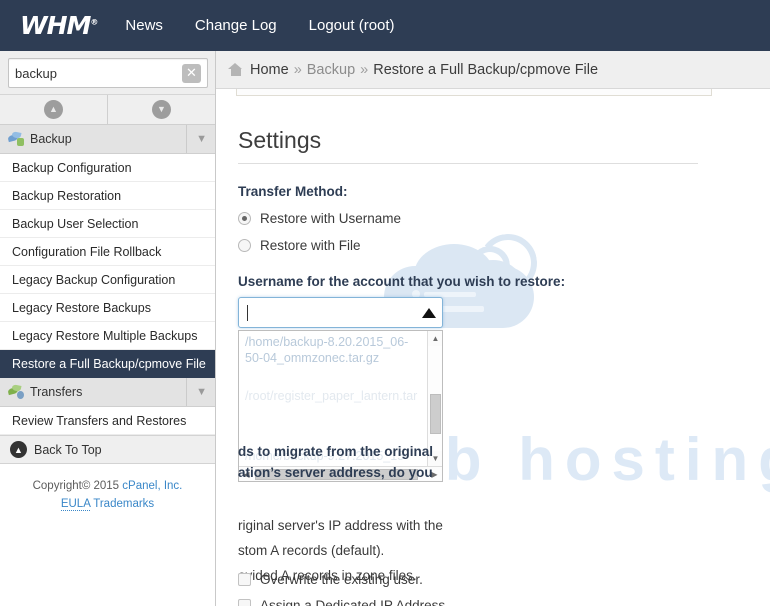 The image size is (770, 606). Describe the element at coordinates (18, 449) in the screenshot. I see `arrow-up-icon: ▲` at that location.